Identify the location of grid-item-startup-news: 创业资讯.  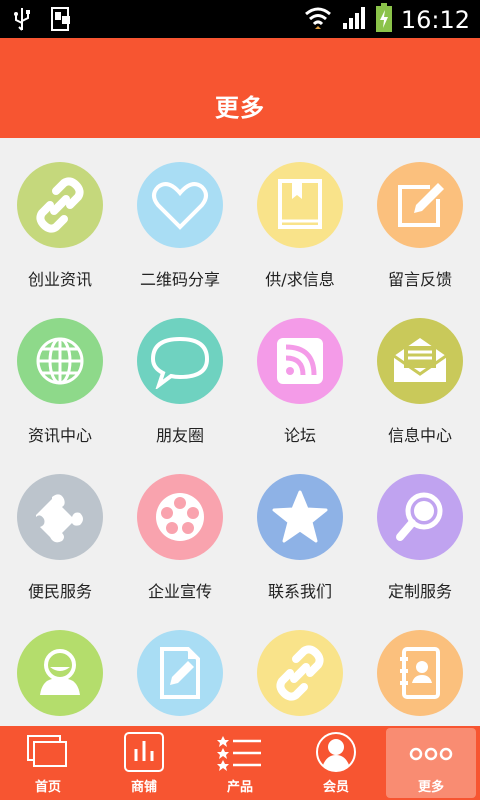
(60, 216).